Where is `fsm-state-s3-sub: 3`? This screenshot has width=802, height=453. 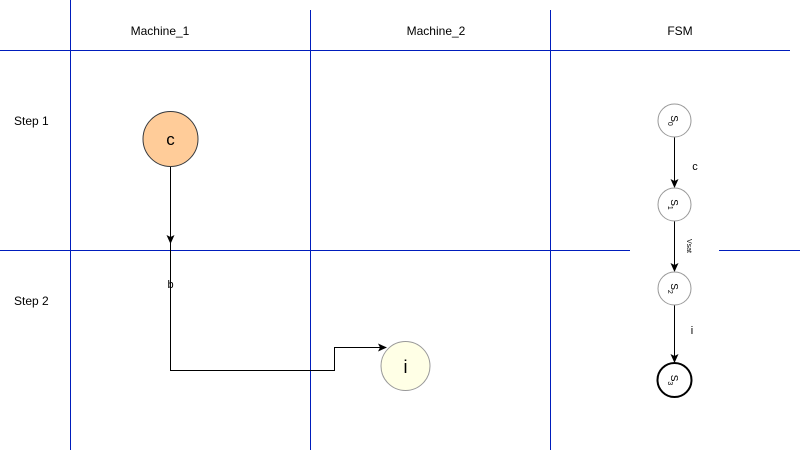 fsm-state-s3-sub: 3 is located at coordinates (669, 383).